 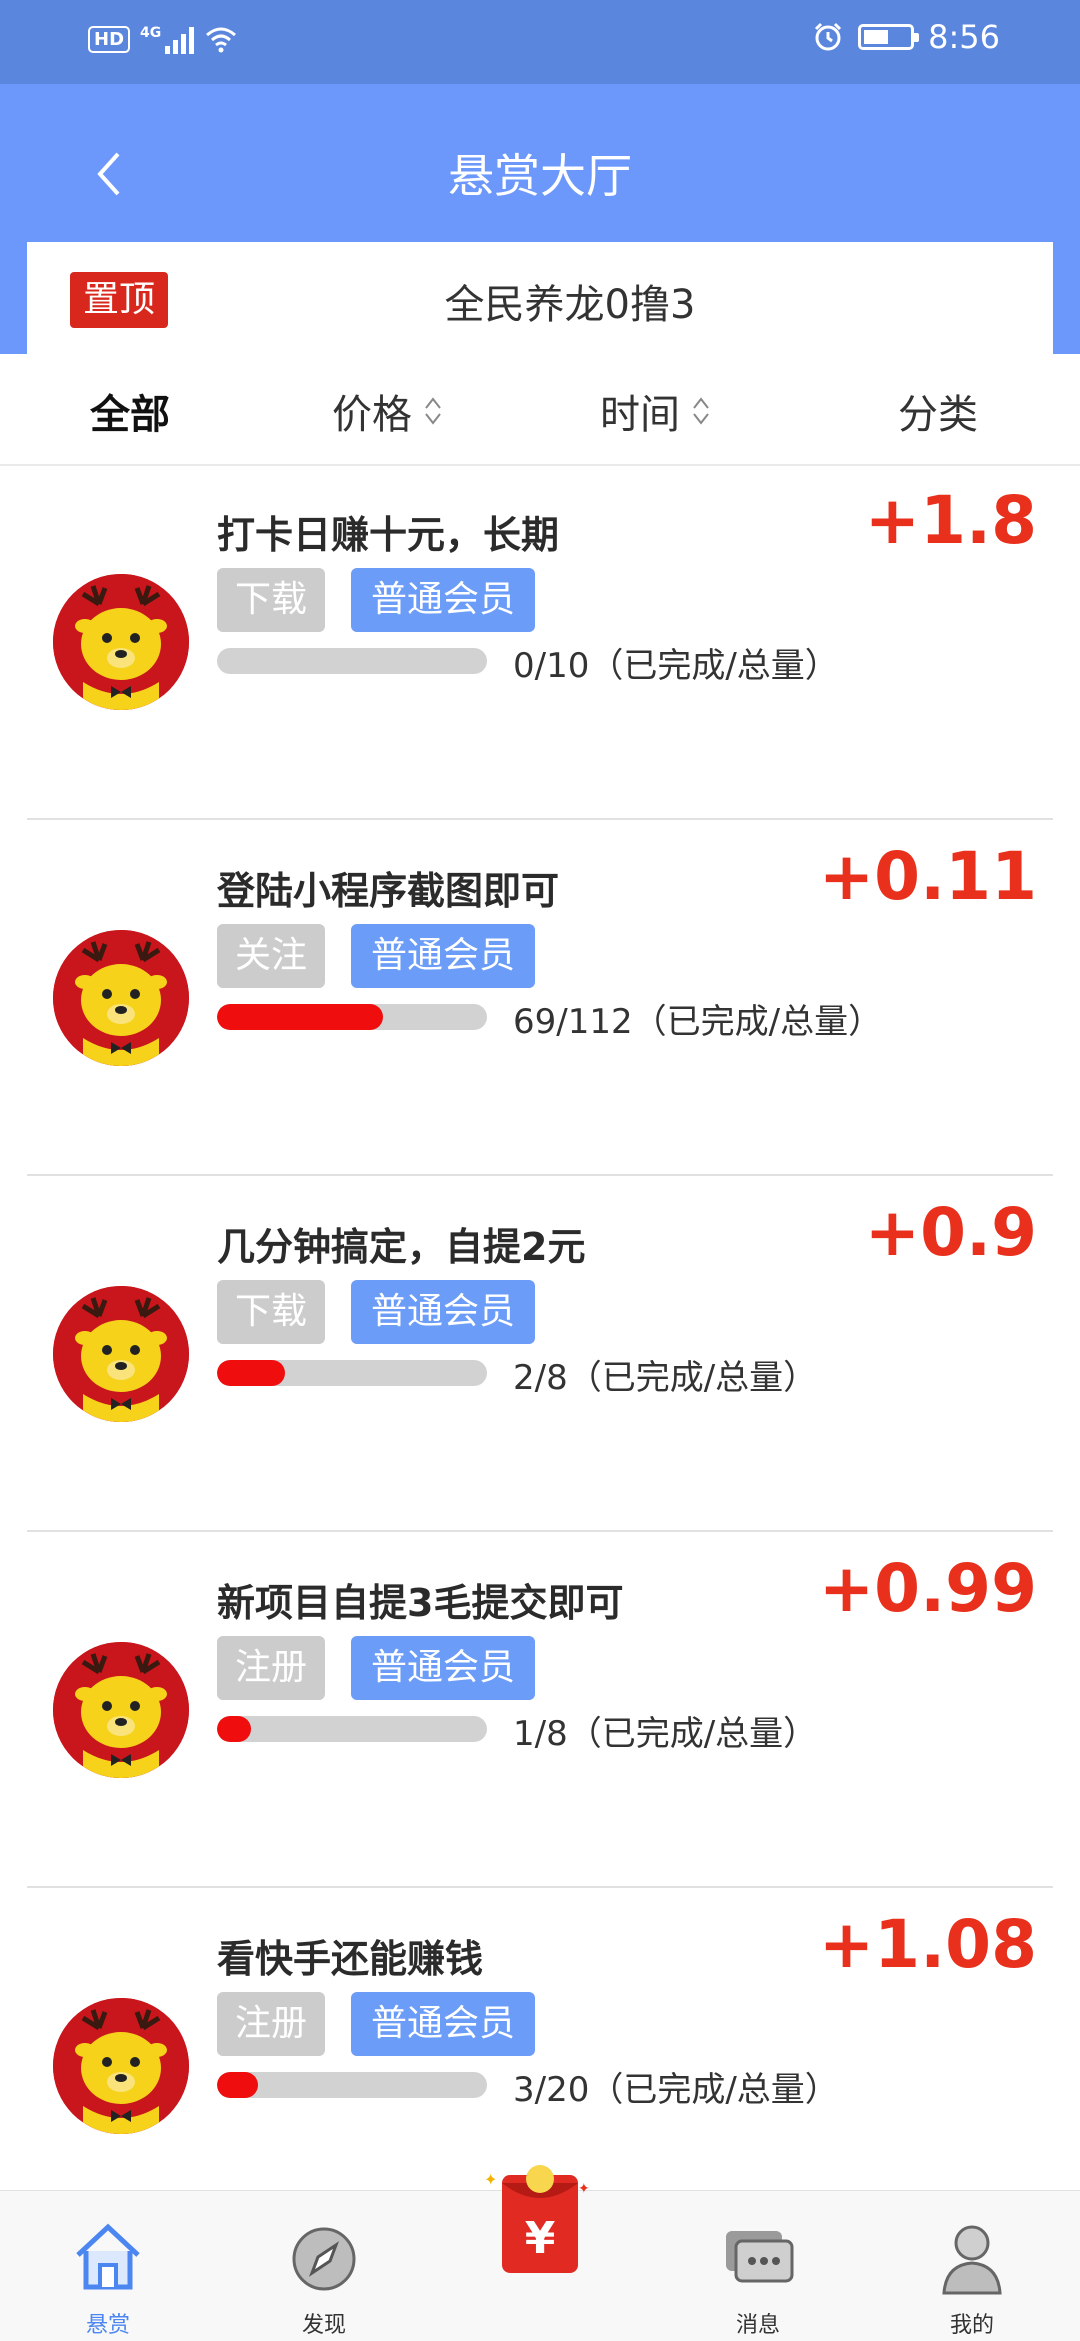 What do you see at coordinates (698, 1022) in the screenshot?
I see `progress-text: 69/112（已完成/总量）` at bounding box center [698, 1022].